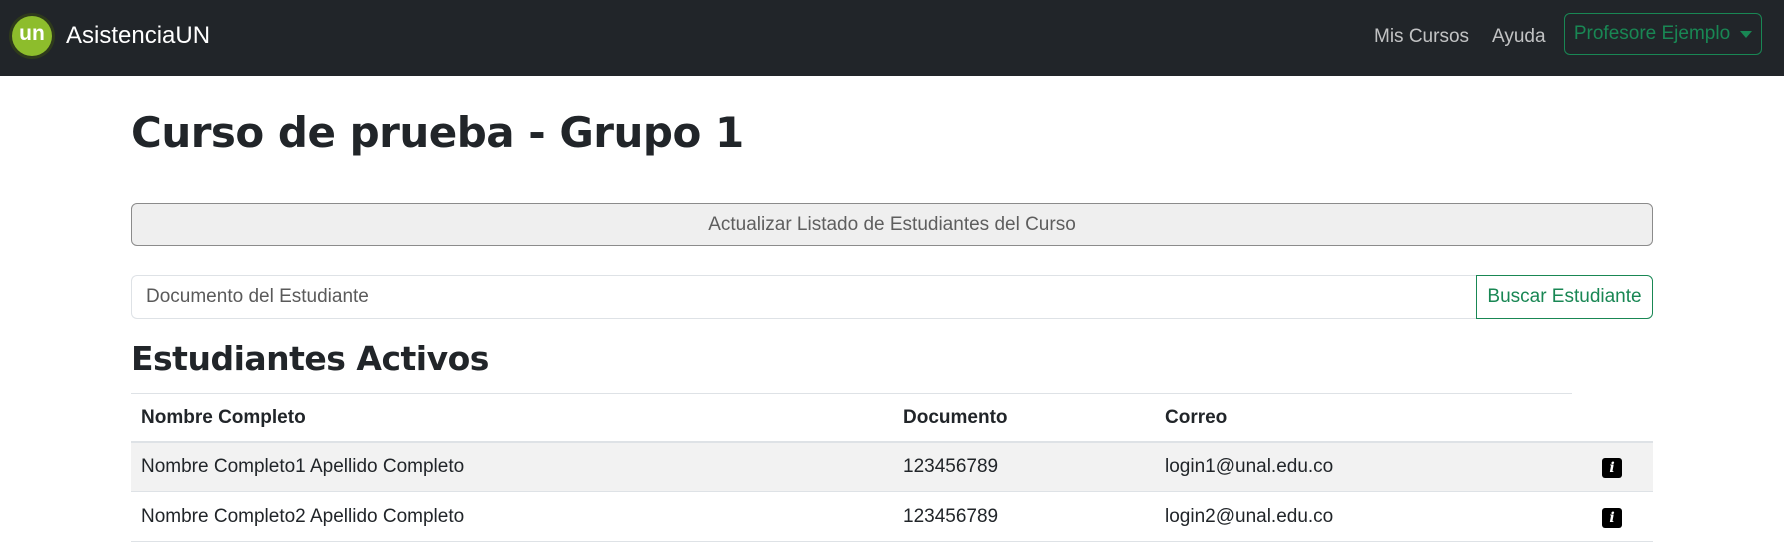 This screenshot has height=558, width=1784. What do you see at coordinates (892, 418) in the screenshot?
I see `table-header-row: Nombre Completo Documento Correo` at bounding box center [892, 418].